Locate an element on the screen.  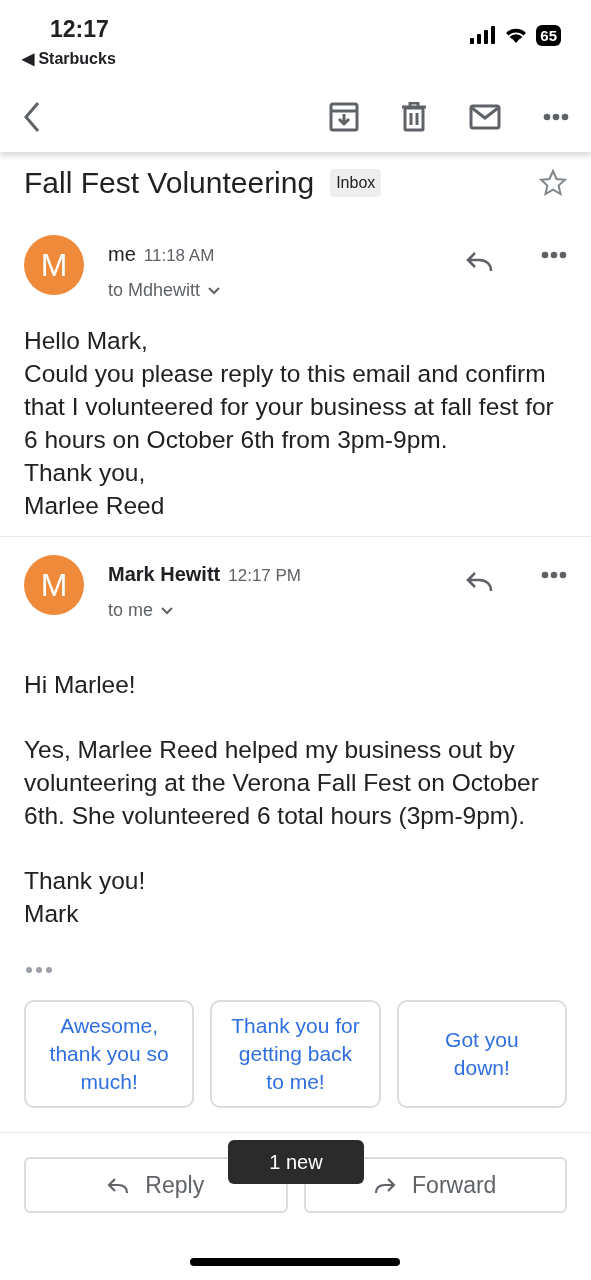
trash-icon is located at coordinates (414, 117).